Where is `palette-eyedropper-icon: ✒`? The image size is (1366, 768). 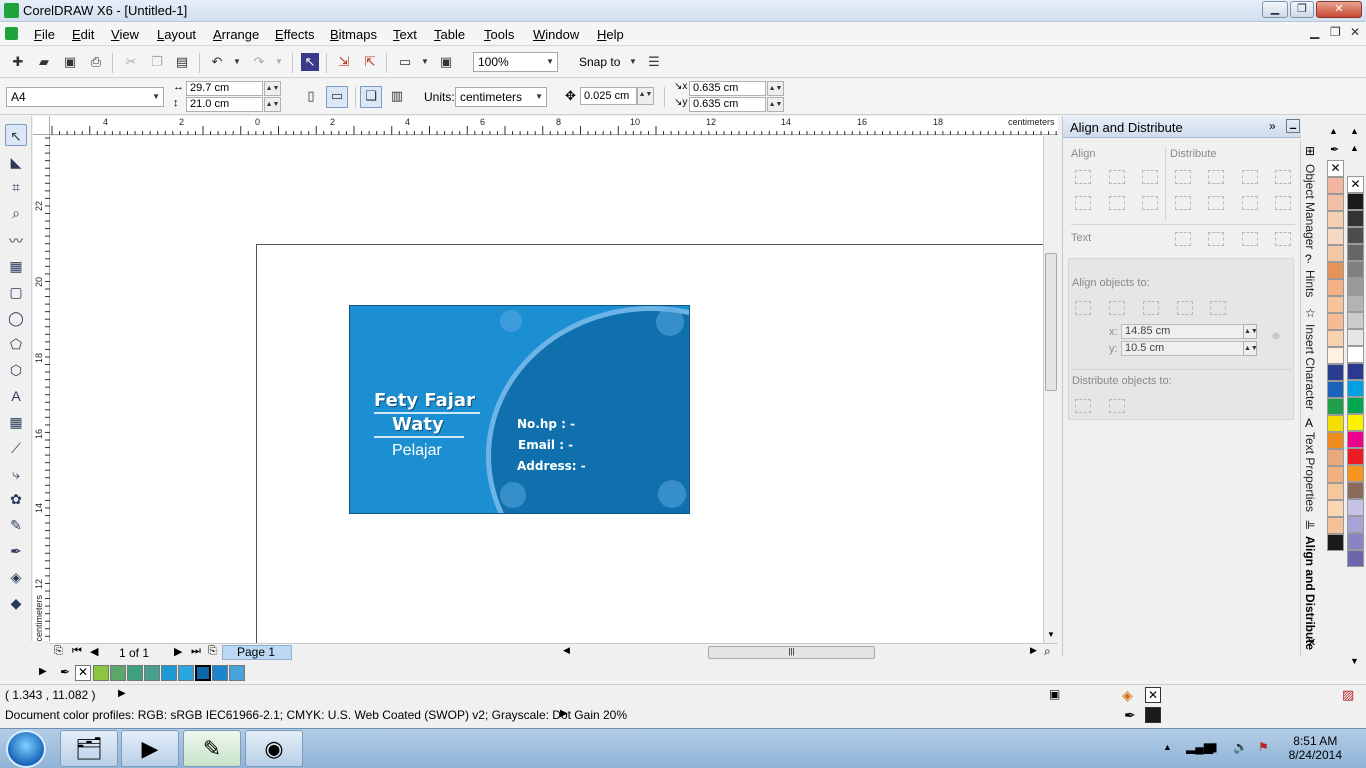 palette-eyedropper-icon: ✒ is located at coordinates (1334, 149).